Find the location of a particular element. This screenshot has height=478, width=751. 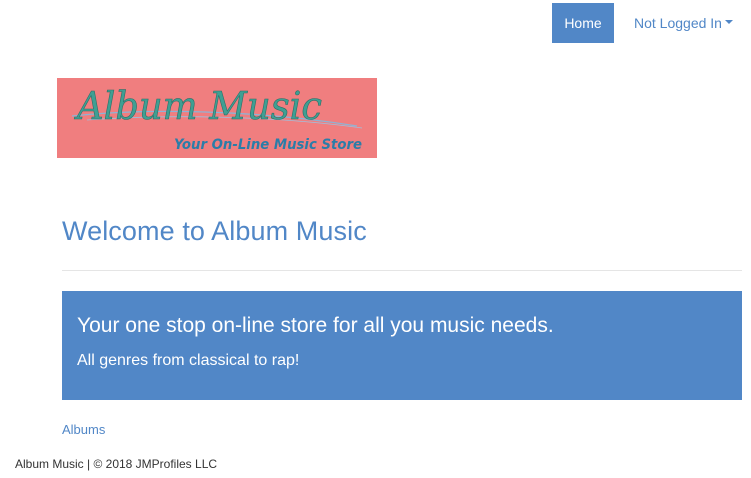

site-logo-graphic: Album Music Your On-Line Music Store is located at coordinates (217, 118).